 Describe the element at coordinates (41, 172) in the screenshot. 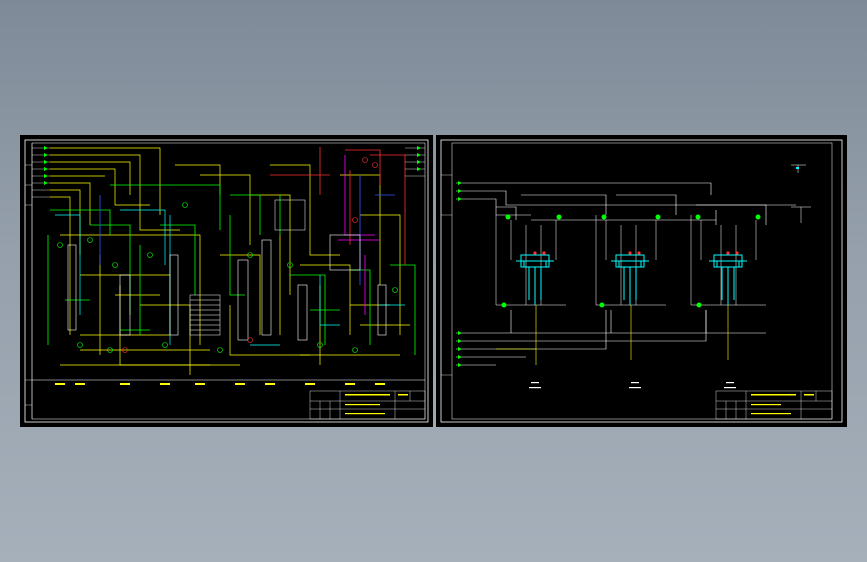

I see `inlet-stream-list` at that location.